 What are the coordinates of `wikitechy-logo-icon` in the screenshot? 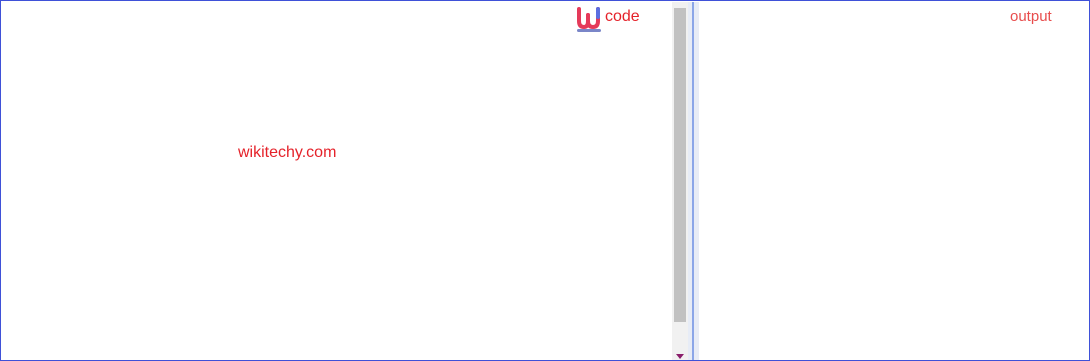 It's located at (589, 19).